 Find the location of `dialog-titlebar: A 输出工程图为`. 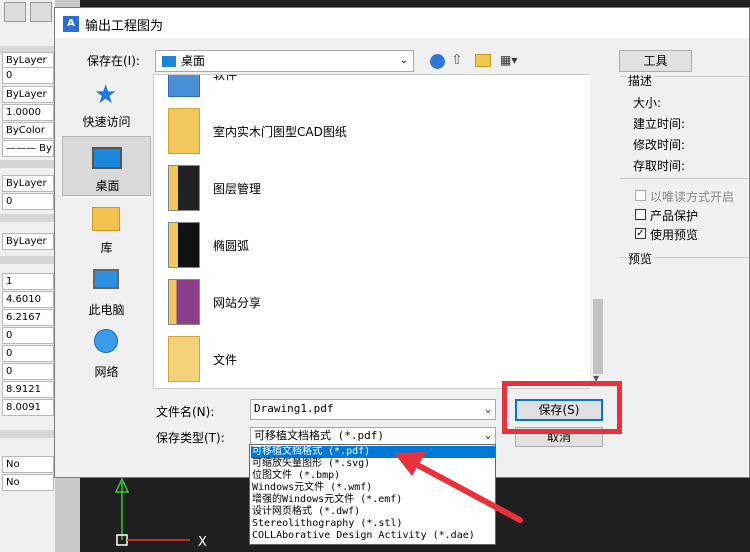

dialog-titlebar: A 输出工程图为 is located at coordinates (402, 23).